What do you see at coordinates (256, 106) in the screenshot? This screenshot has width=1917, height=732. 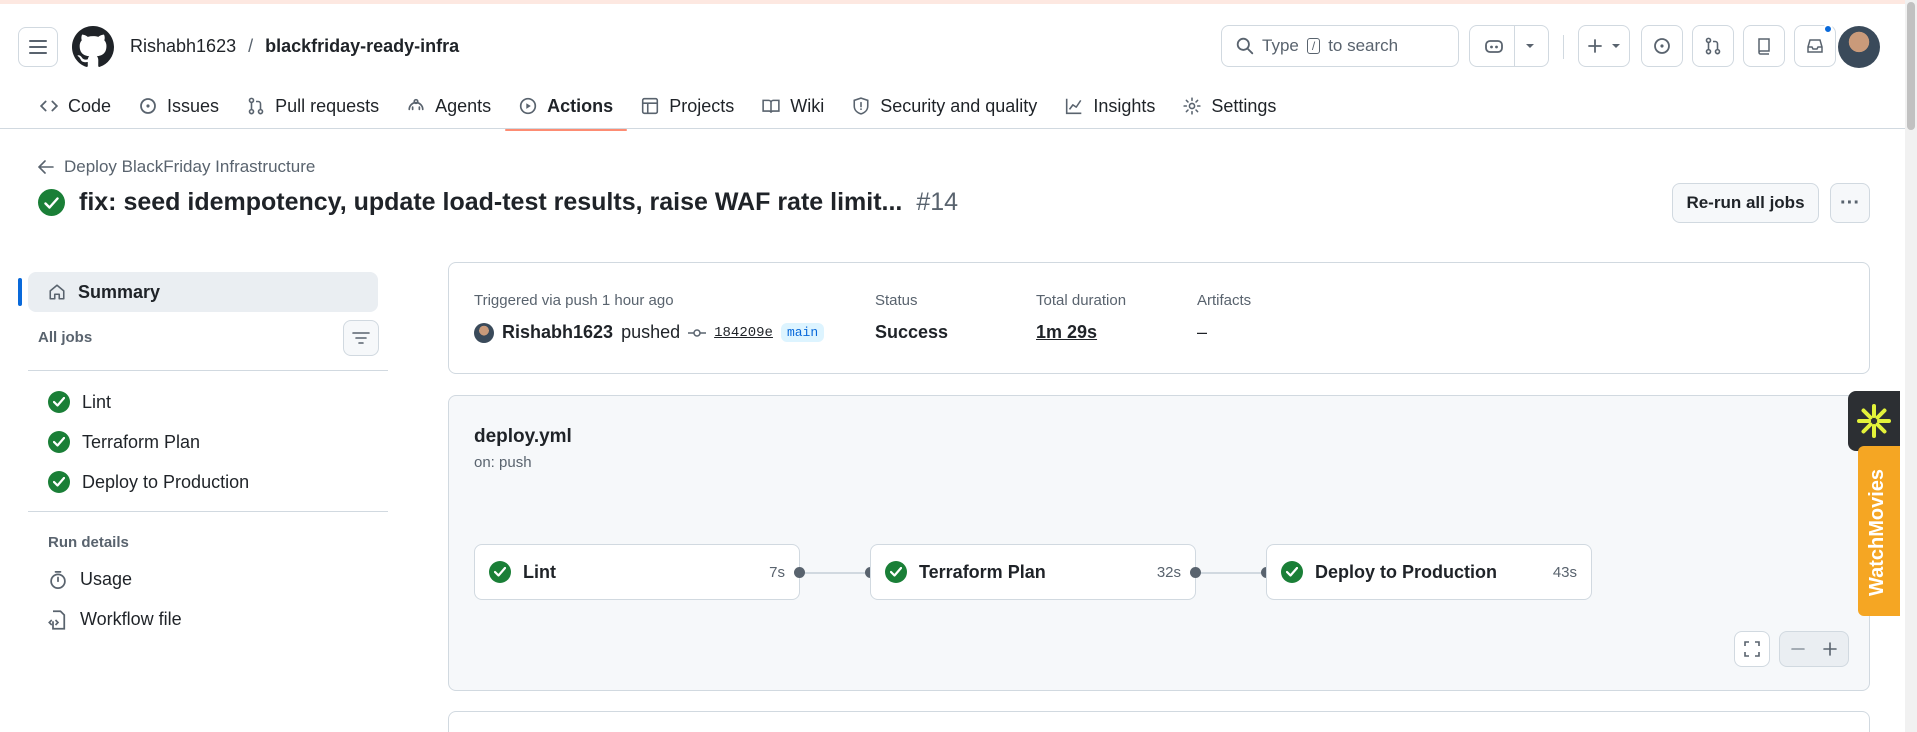 I see `pull-request-icon` at bounding box center [256, 106].